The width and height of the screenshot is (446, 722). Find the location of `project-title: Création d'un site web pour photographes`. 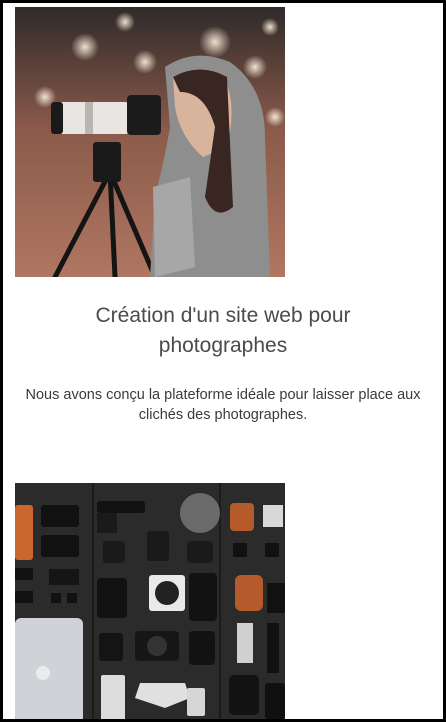

project-title: Création d'un site web pour photographes is located at coordinates (223, 330).